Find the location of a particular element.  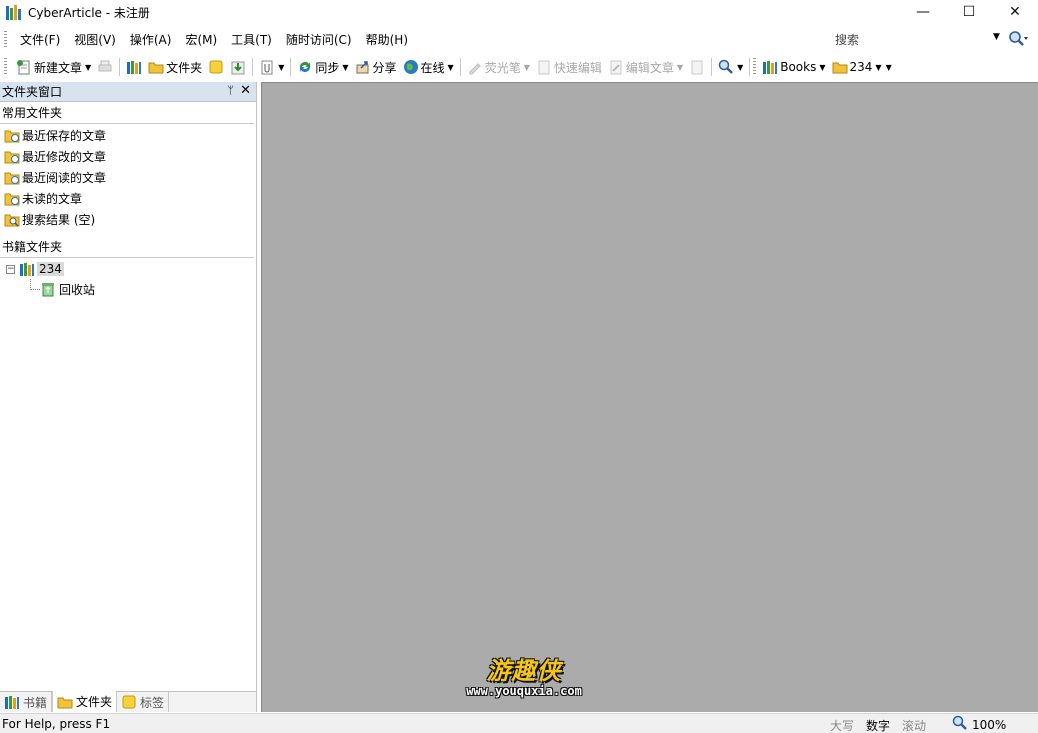

close-button: ✕ is located at coordinates (1015, 12).